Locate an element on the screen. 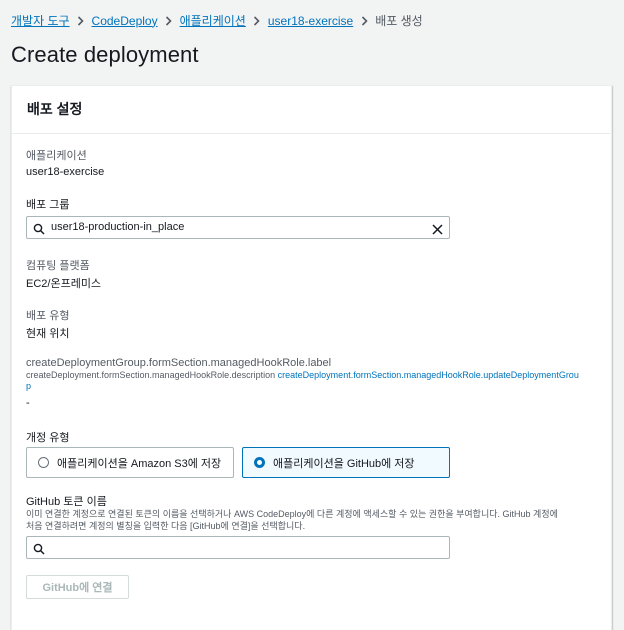  panel-header: 배포 설정 is located at coordinates (311, 110).